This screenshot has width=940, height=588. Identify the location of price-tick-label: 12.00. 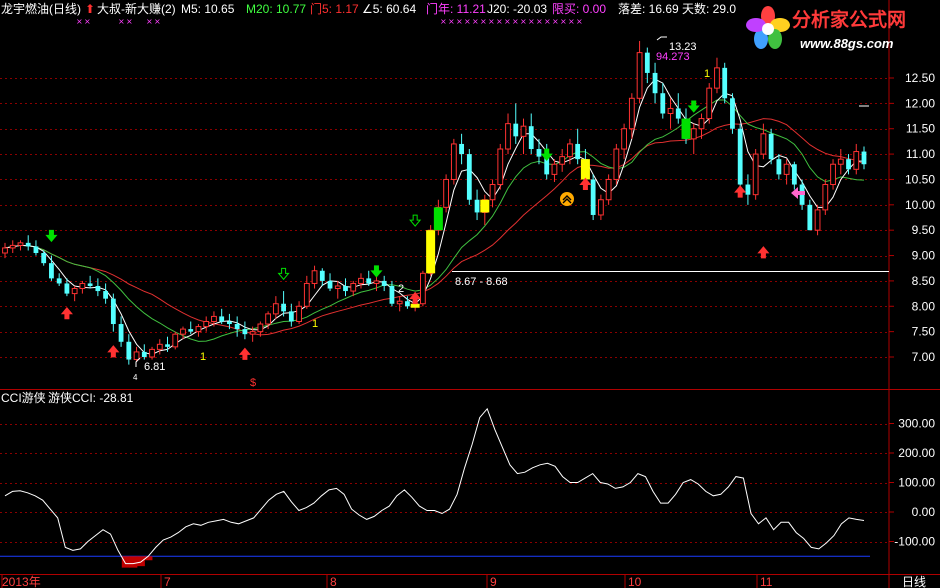
(920, 103).